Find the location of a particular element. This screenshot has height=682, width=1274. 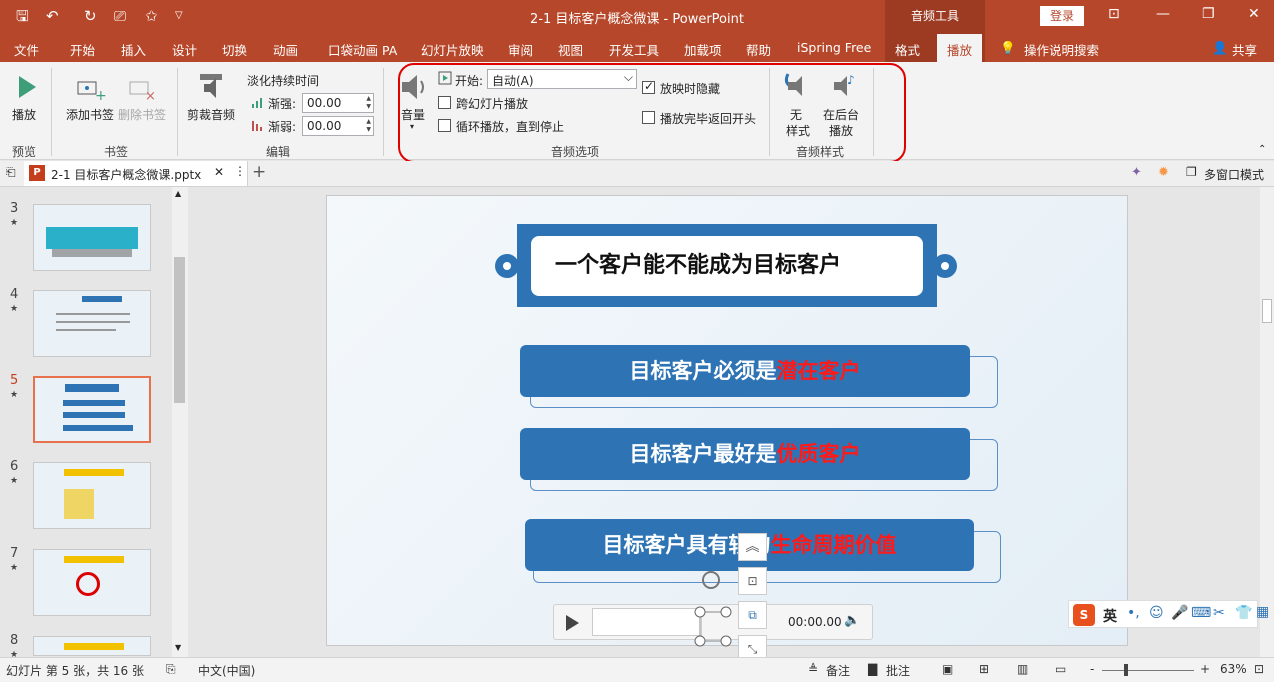

language-status: 中文(中国) is located at coordinates (226, 670).